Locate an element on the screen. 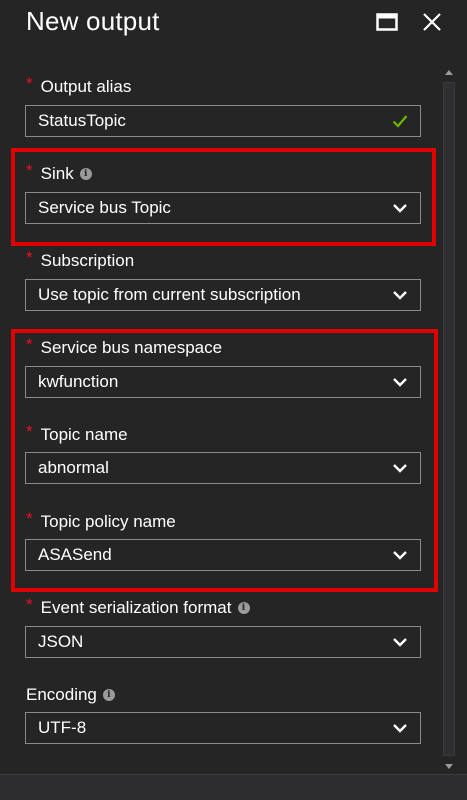 This screenshot has width=467, height=800. topic-policy-label-text: Topic policy name is located at coordinates (108, 521).